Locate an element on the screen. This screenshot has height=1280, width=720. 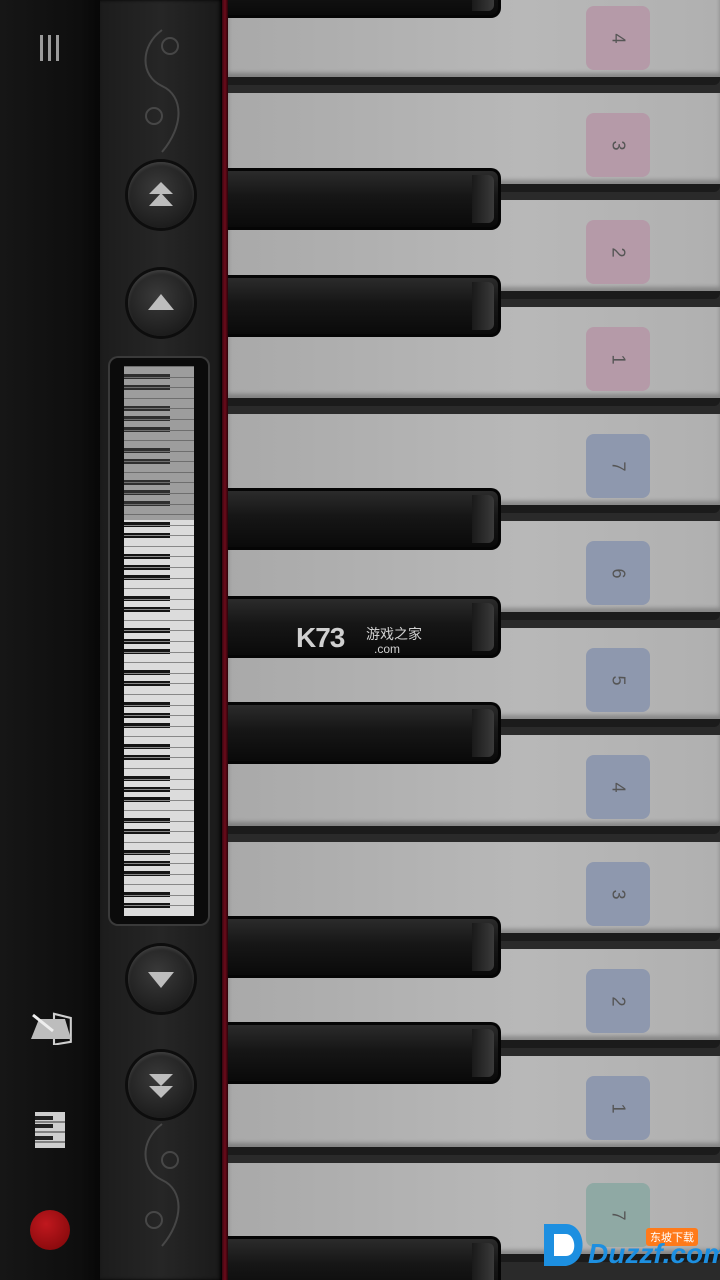
key-down-button is located at coordinates (161, 979).